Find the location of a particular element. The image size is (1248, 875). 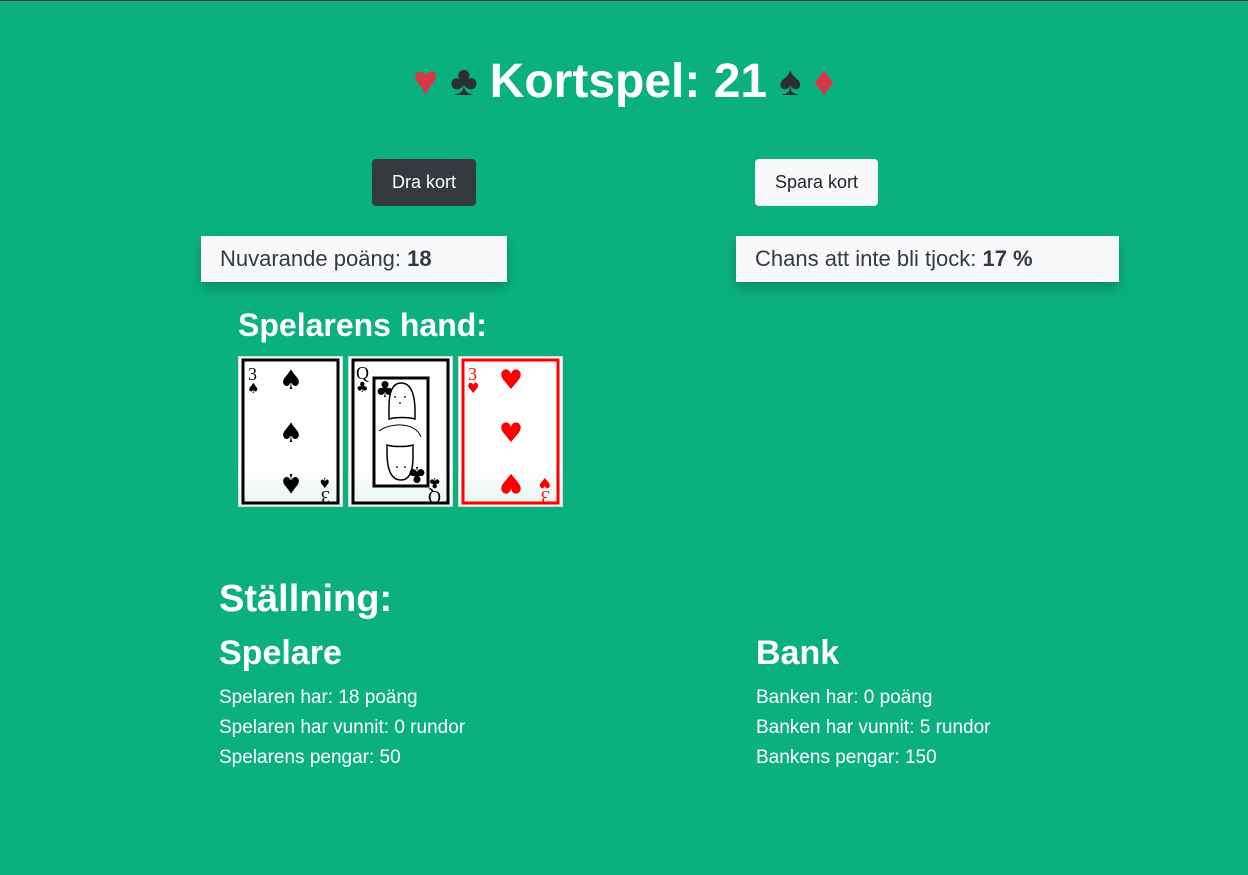

playing-card: 3 ♠ ♠ ♠ ♠ 3 ♠ is located at coordinates (290, 431).